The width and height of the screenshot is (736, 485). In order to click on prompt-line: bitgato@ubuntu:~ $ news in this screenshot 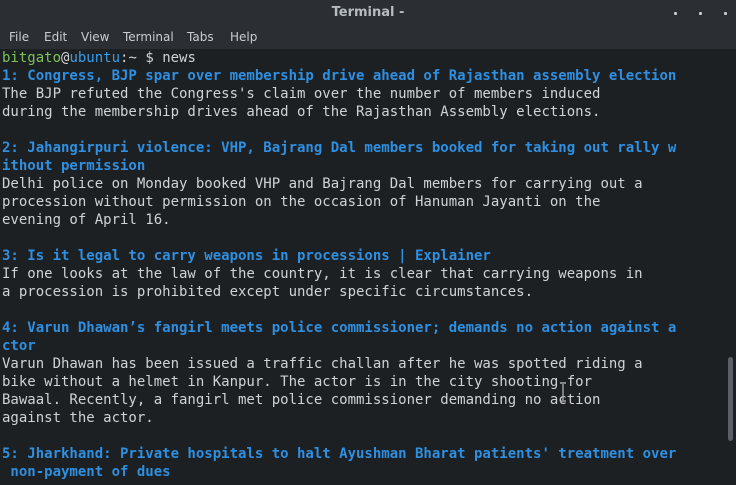, I will do `click(364, 58)`.